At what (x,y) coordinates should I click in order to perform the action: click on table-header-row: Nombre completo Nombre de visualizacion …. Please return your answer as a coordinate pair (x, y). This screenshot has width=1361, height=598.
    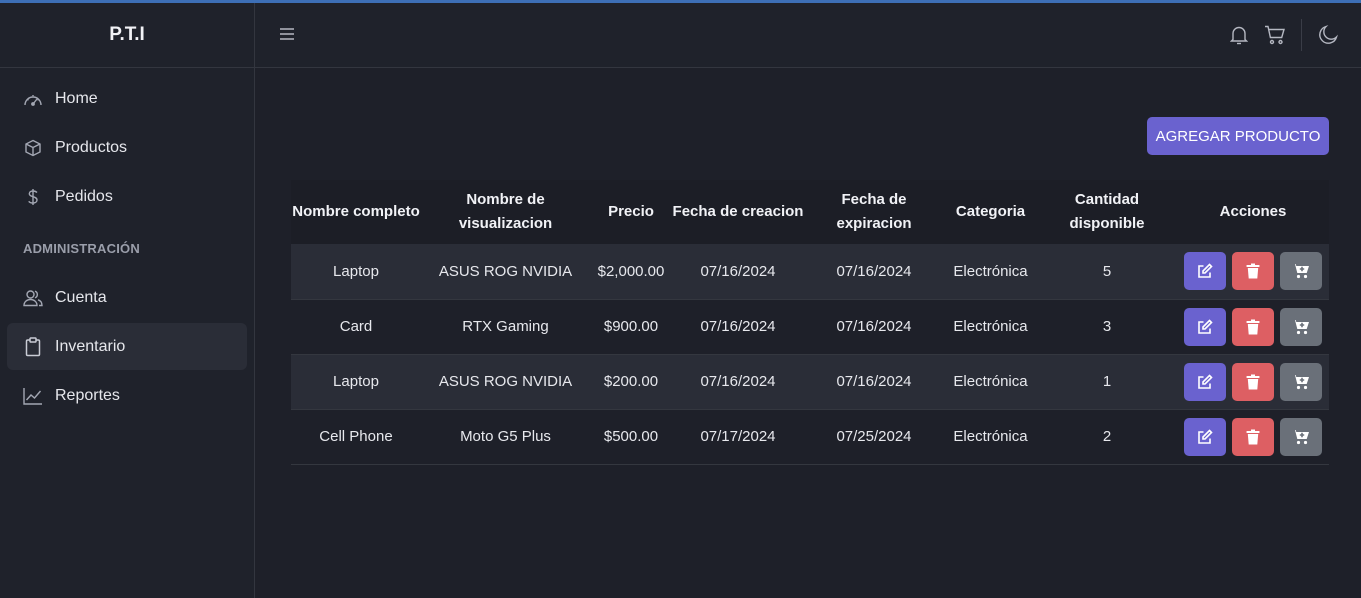
    Looking at the image, I should click on (810, 212).